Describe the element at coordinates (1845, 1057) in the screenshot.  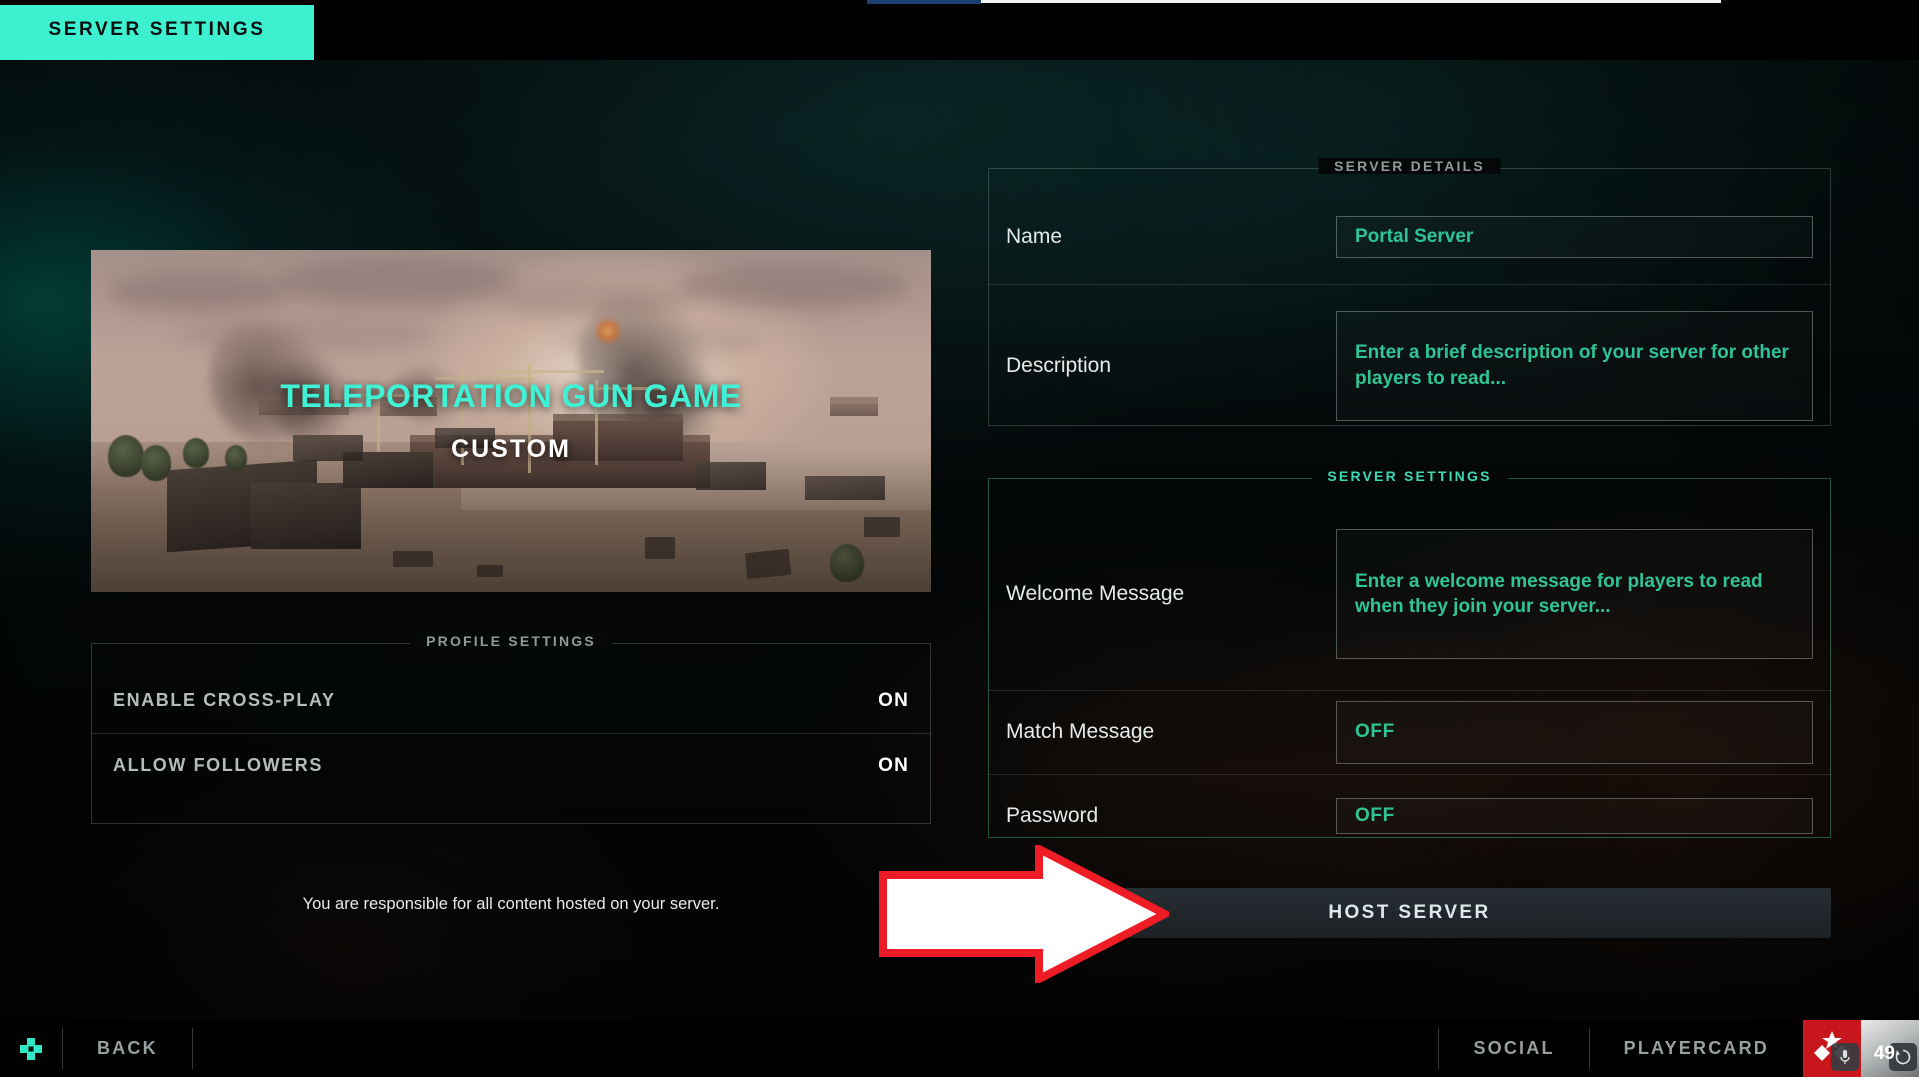
I see `microphone-icon` at that location.